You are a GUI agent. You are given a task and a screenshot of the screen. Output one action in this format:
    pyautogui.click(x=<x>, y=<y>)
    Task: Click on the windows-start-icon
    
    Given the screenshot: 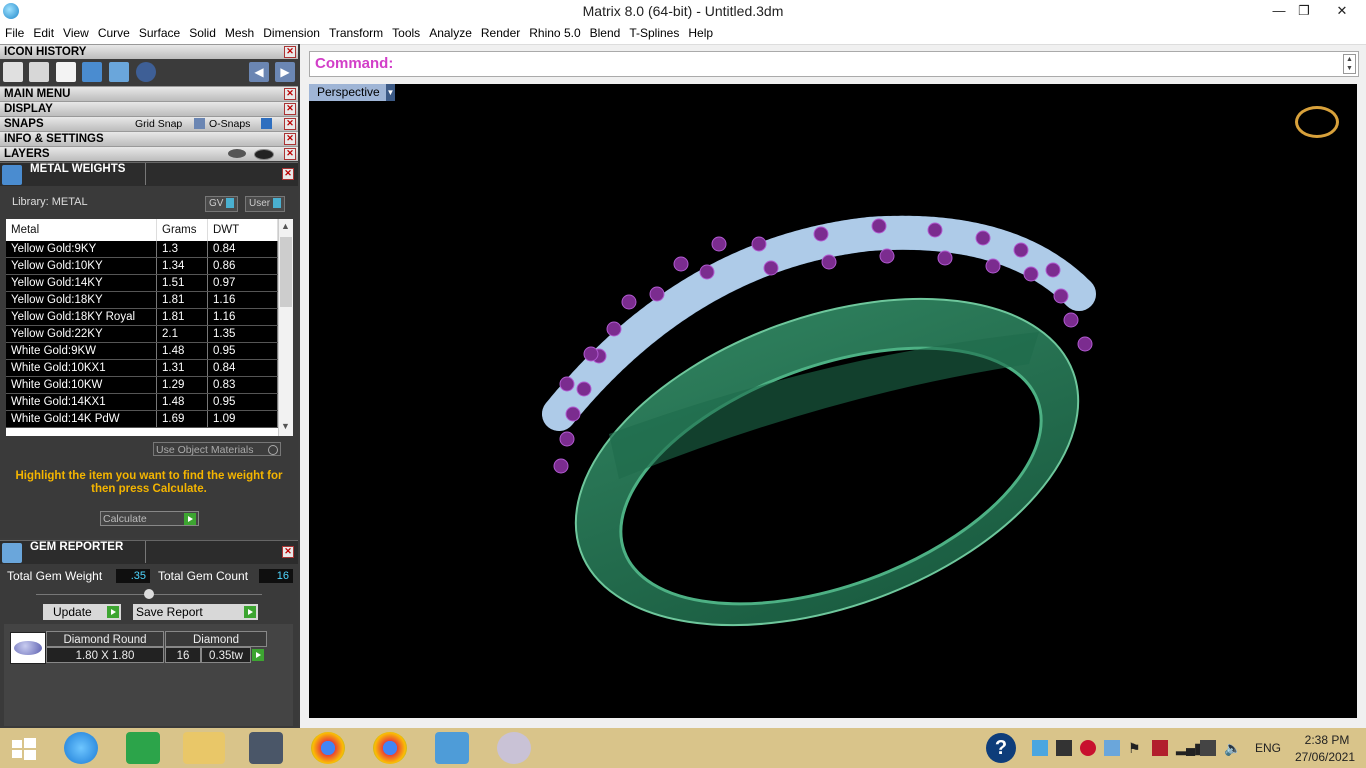 What is the action you would take?
    pyautogui.click(x=23, y=748)
    